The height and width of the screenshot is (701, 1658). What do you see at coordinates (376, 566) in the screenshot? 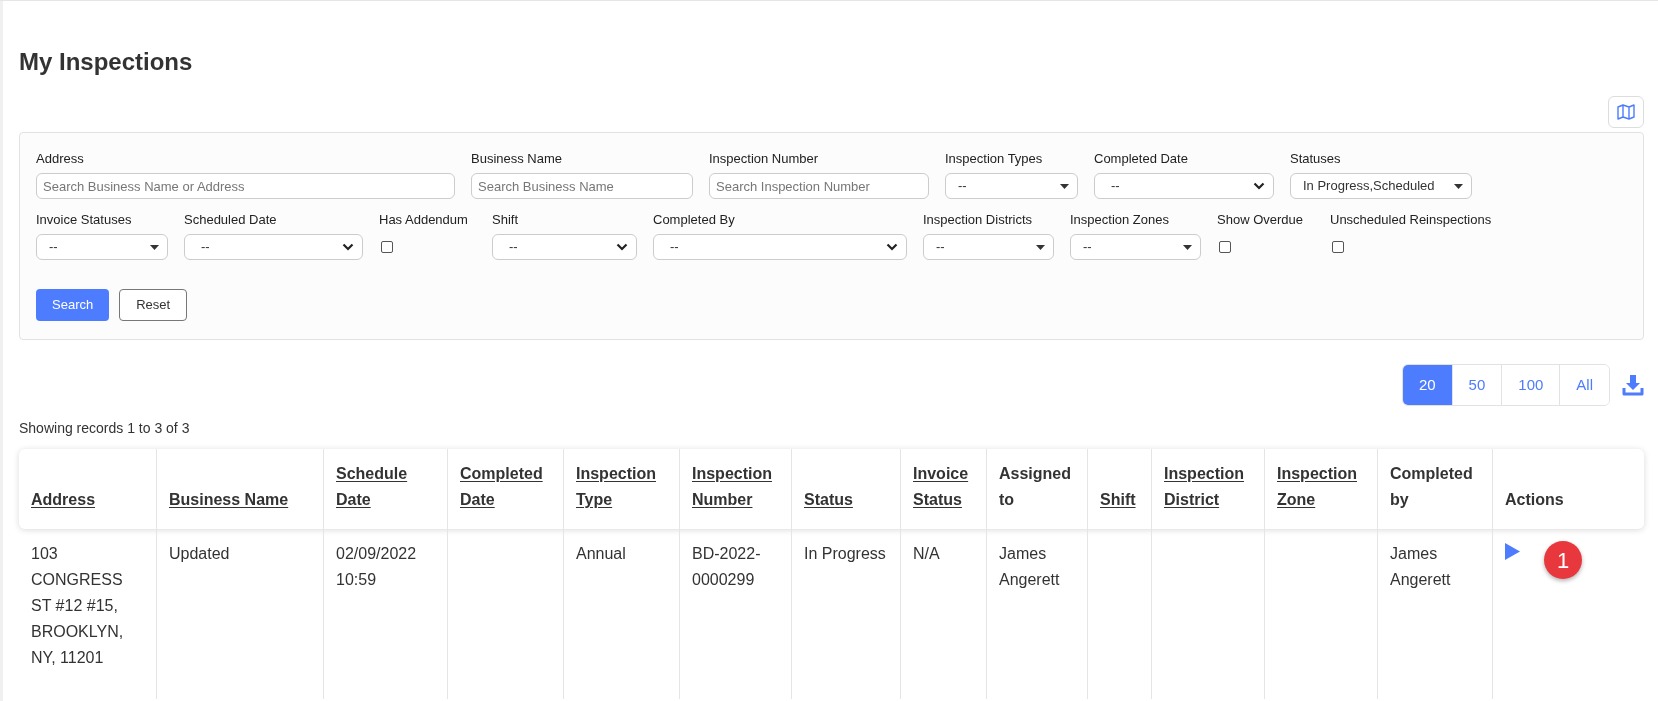
I see `table-cell: 02/09/2022 10:59` at bounding box center [376, 566].